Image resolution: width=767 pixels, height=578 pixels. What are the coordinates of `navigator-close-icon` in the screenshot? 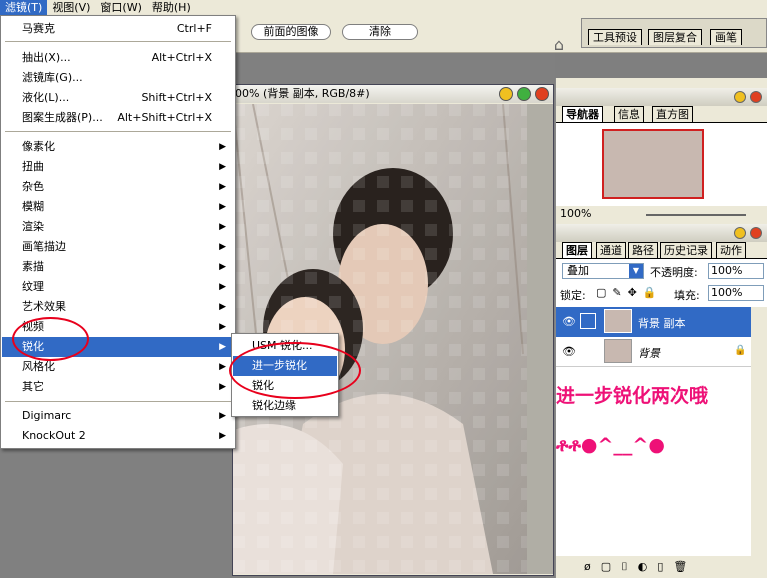 It's located at (756, 97).